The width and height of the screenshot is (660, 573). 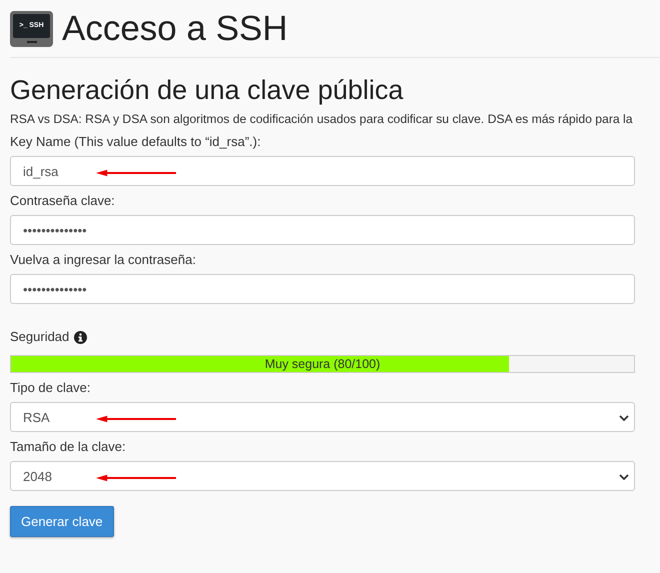 What do you see at coordinates (63, 201) in the screenshot?
I see `field-label: Contraseña clave:` at bounding box center [63, 201].